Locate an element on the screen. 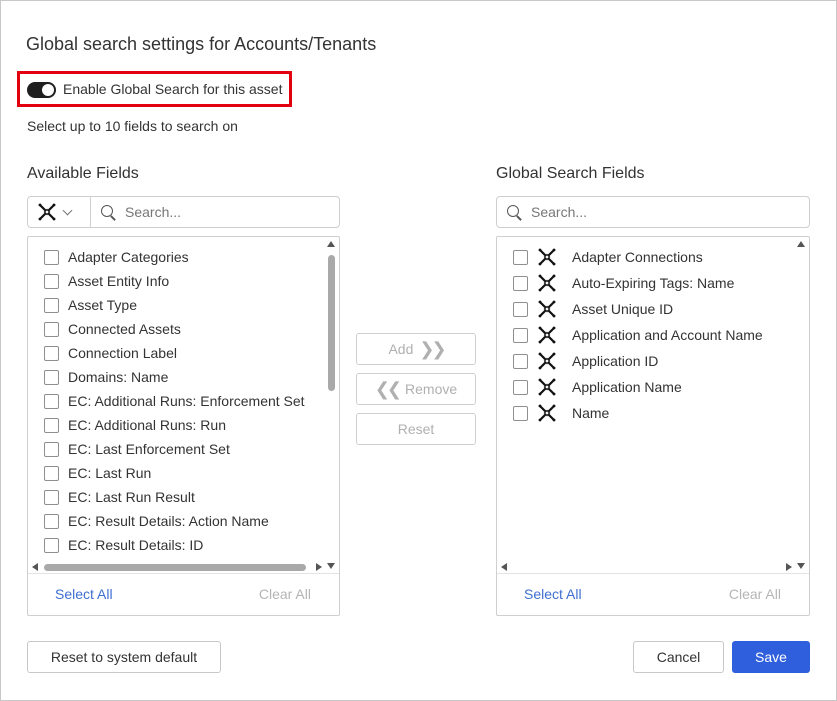  list-item: EC: Last Enforcement Set is located at coordinates (137, 449).